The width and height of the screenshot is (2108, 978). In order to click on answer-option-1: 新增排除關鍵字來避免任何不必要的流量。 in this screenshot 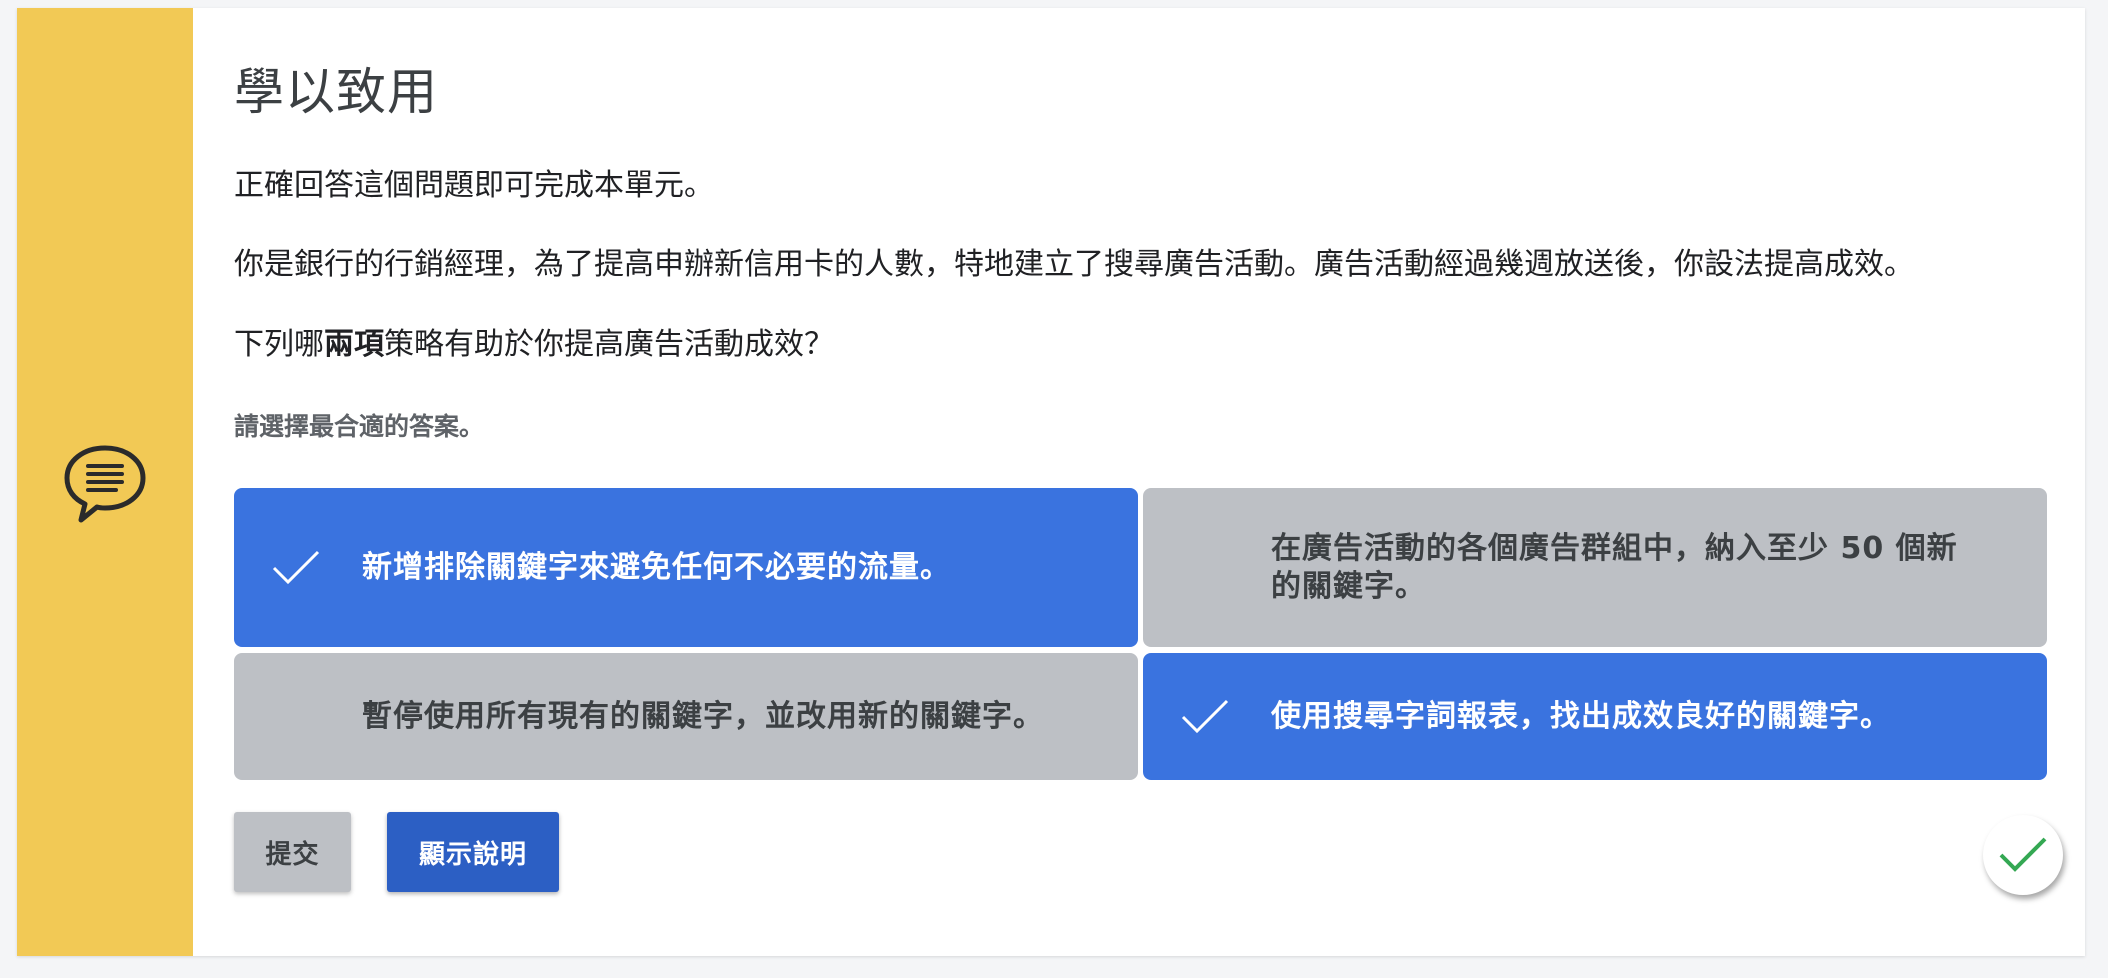, I will do `click(686, 567)`.